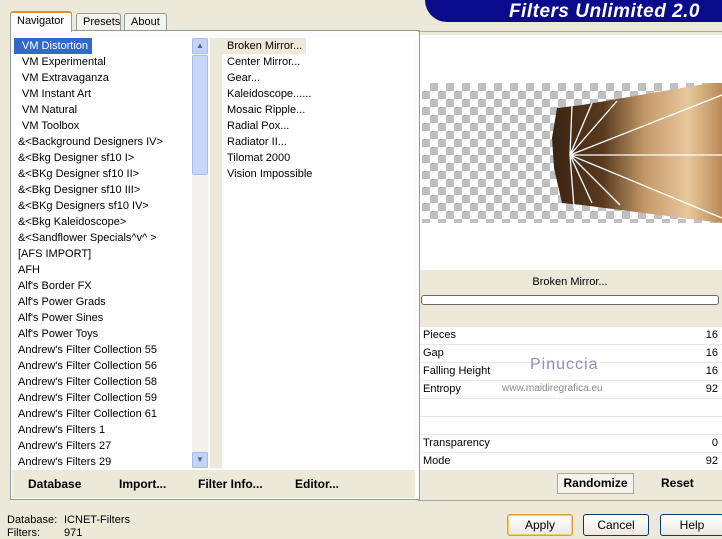 This screenshot has height=539, width=722. I want to click on category-item: &<Bkg Designer sf10 III>, so click(103, 190).